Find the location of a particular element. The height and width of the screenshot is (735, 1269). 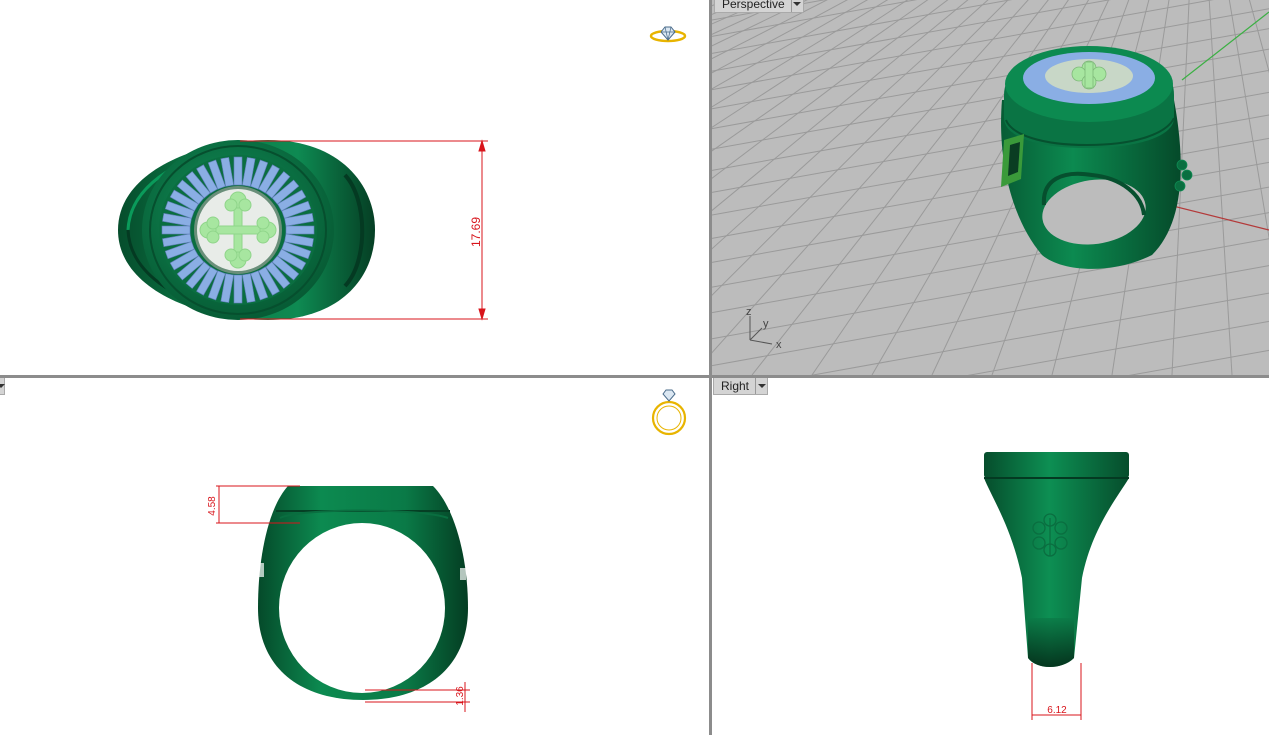

viewport-title: Perspective is located at coordinates (753, 5).